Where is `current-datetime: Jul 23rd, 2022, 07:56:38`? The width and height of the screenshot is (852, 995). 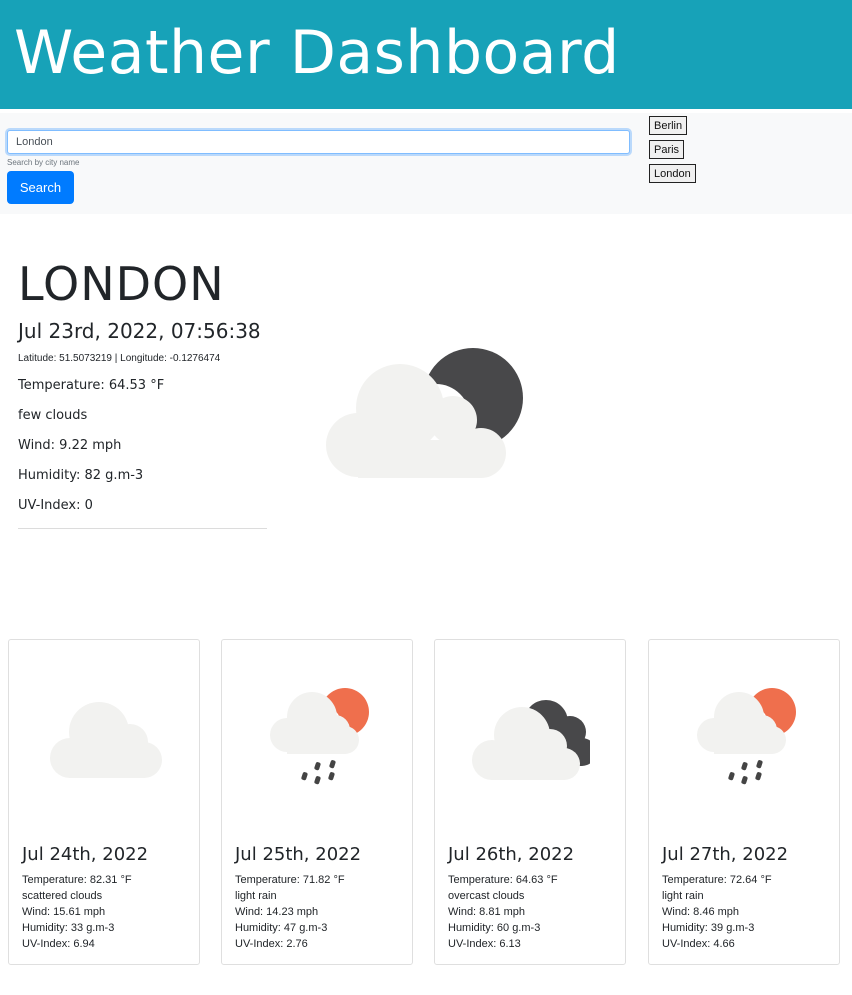 current-datetime: Jul 23rd, 2022, 07:56:38 is located at coordinates (139, 331).